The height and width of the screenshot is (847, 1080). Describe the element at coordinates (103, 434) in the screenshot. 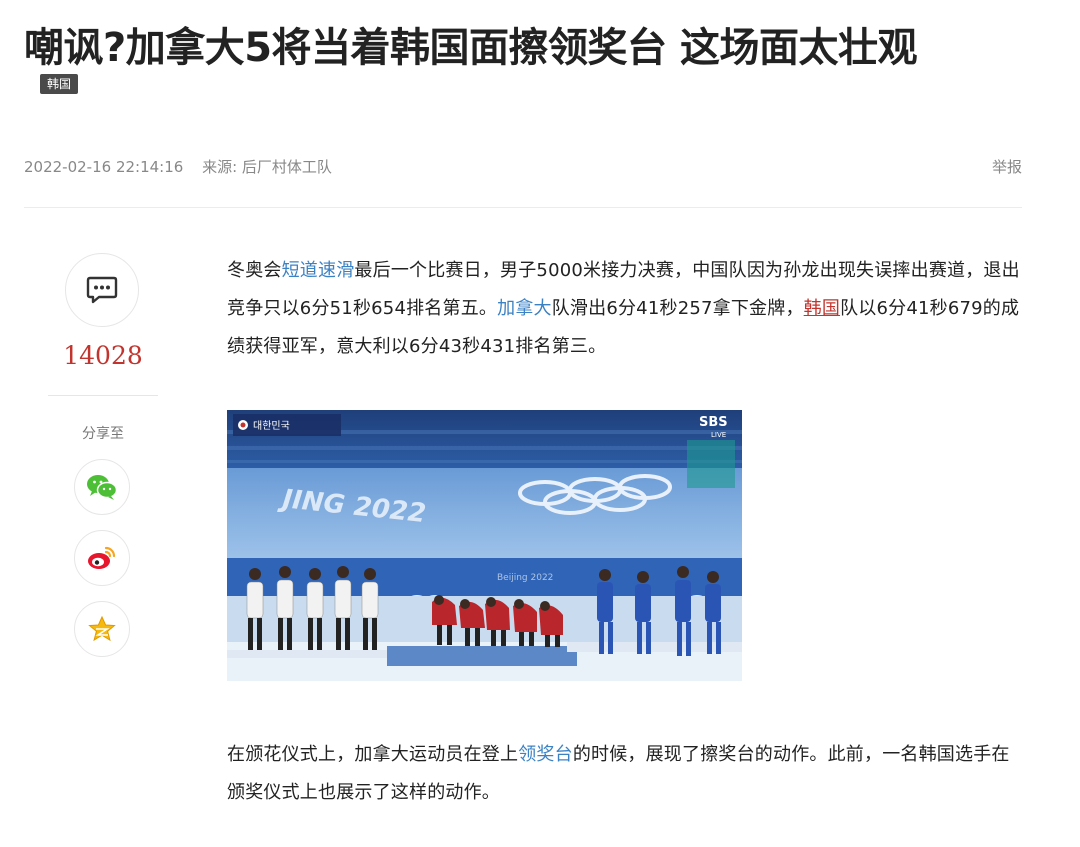

I see `share-label: 分享至` at that location.